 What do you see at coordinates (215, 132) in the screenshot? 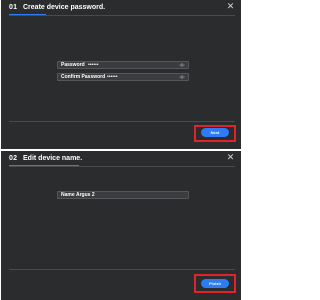
I see `next-button: Next` at bounding box center [215, 132].